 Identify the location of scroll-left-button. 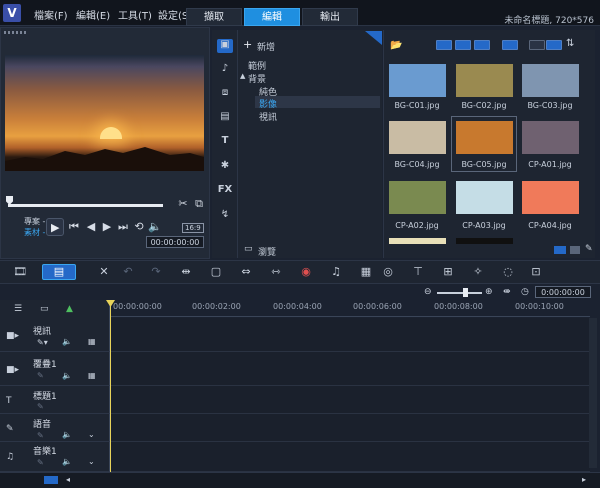
(51, 480).